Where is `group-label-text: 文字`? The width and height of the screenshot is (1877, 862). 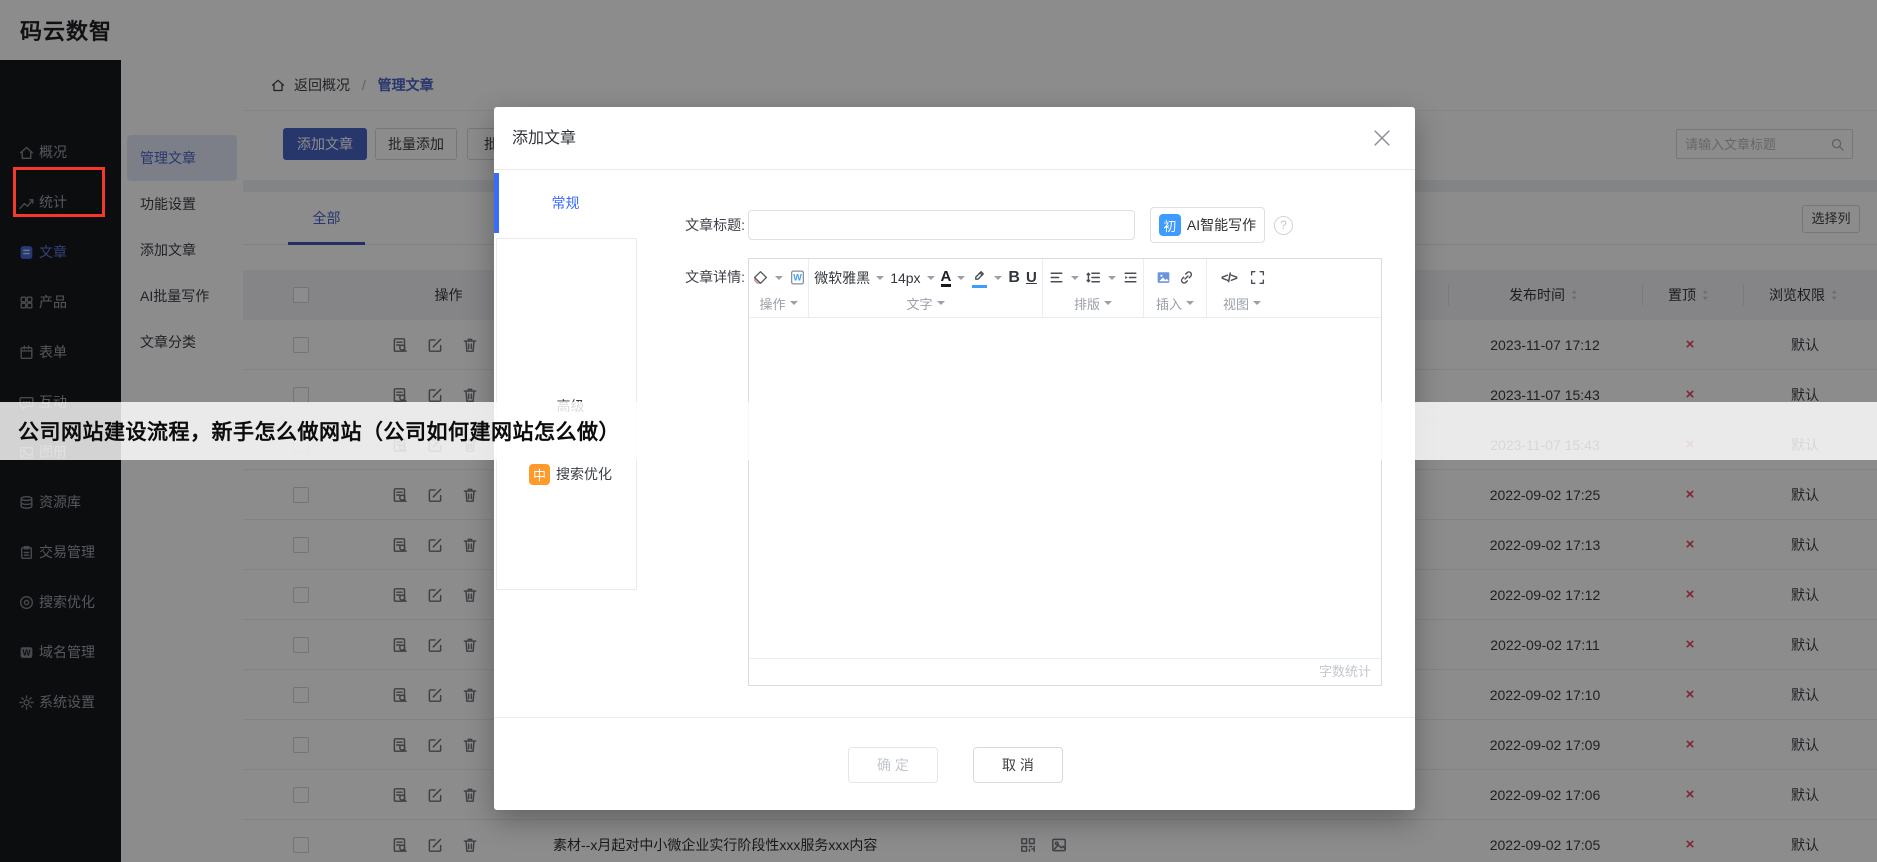
group-label-text: 文字 is located at coordinates (919, 303).